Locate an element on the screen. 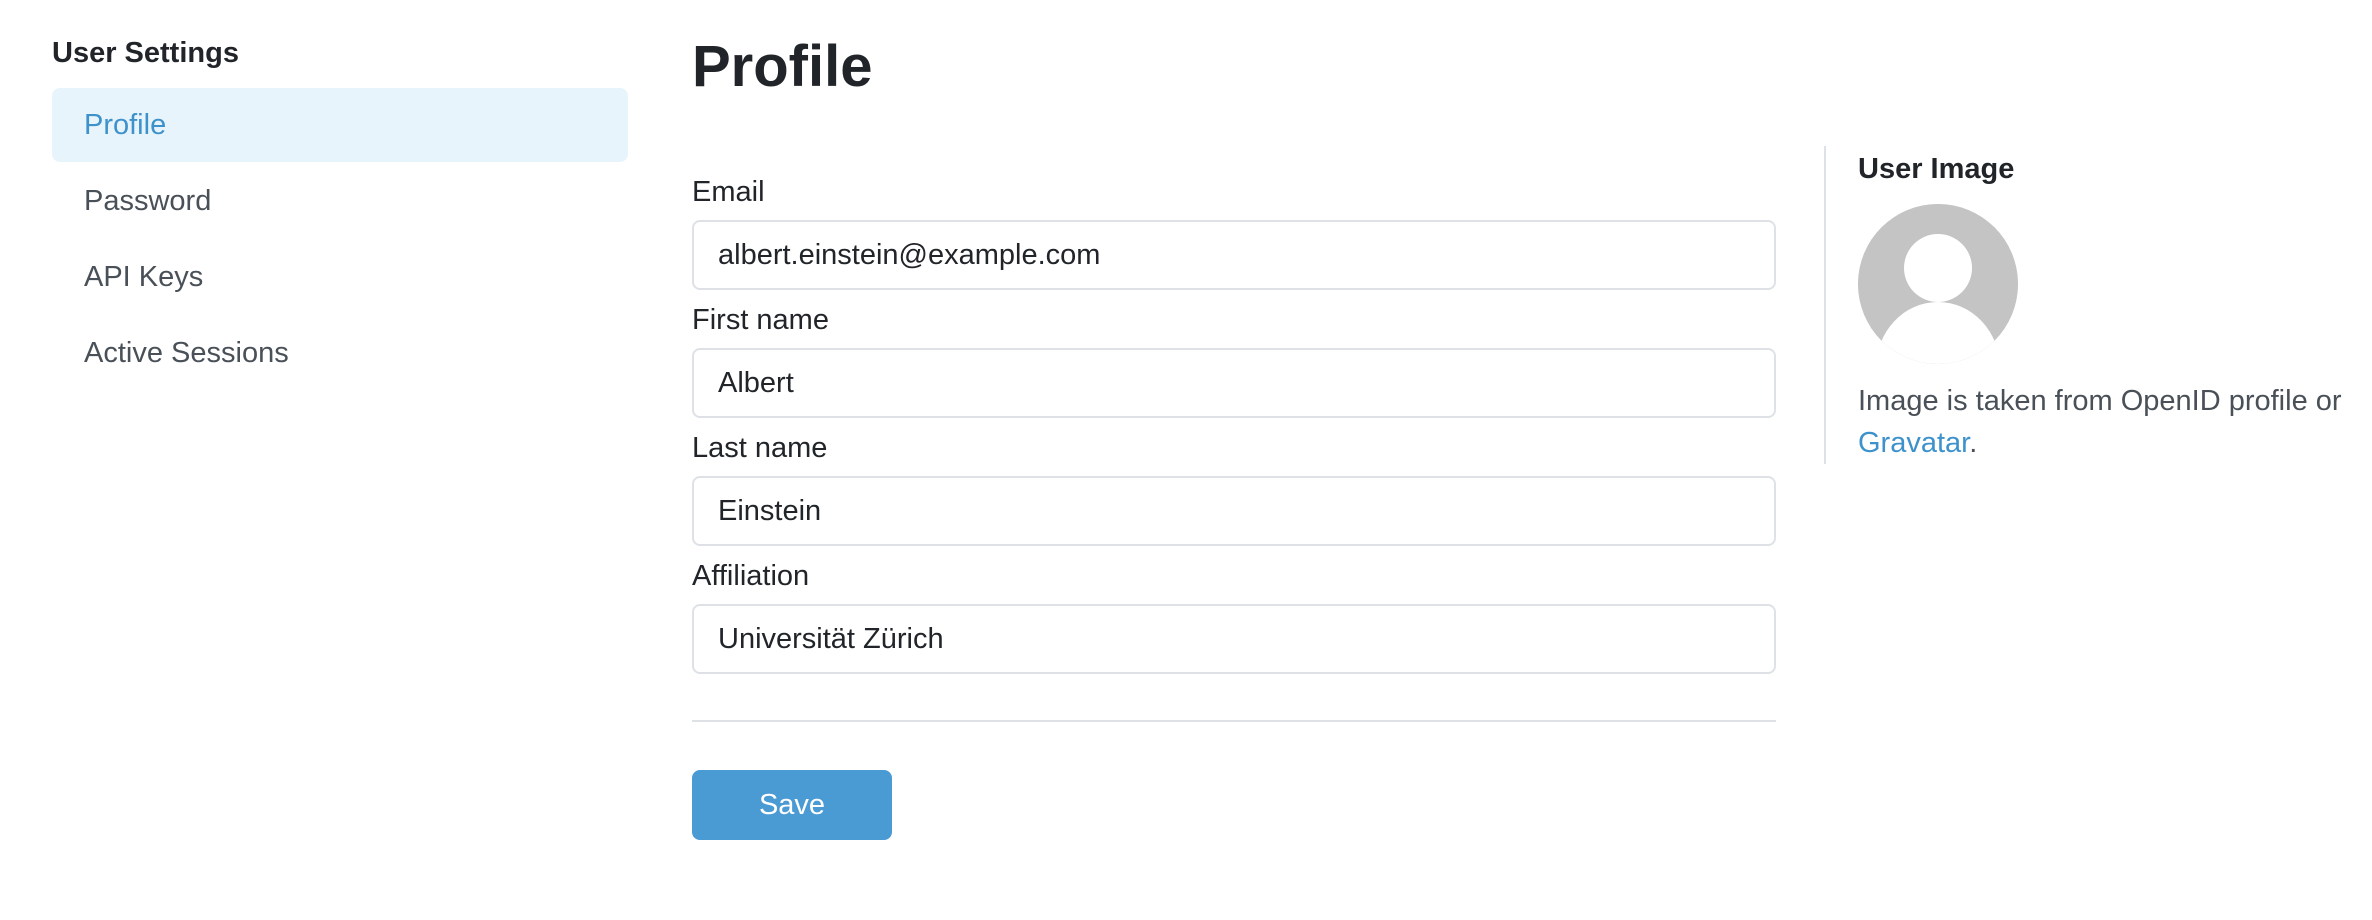 The width and height of the screenshot is (2372, 920). avatar-silhouette-icon is located at coordinates (1938, 284).